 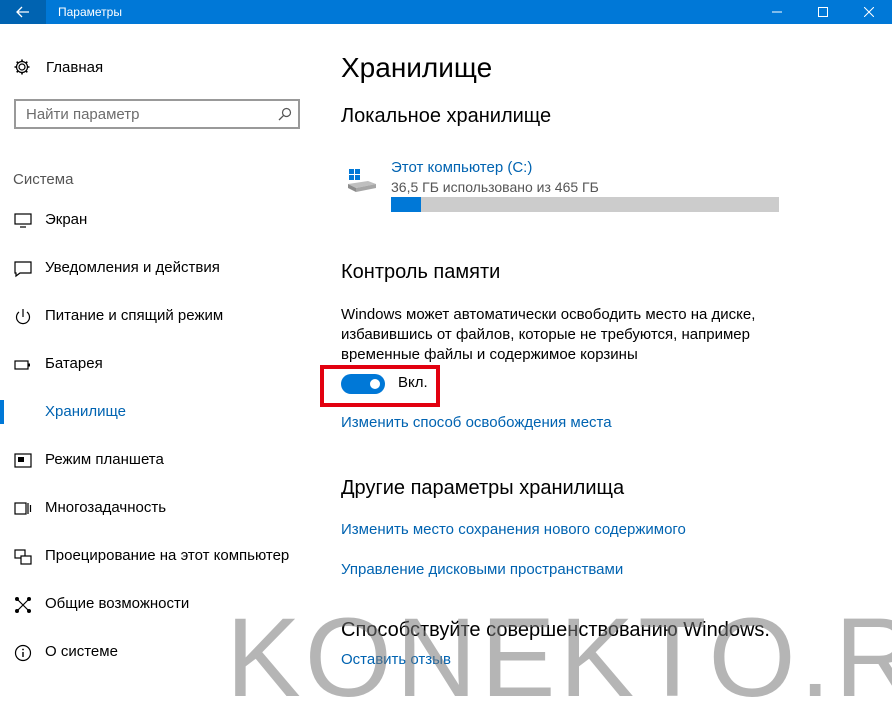 I want to click on sidebar-item-power: Питание и спящий режим, so click(x=157, y=316).